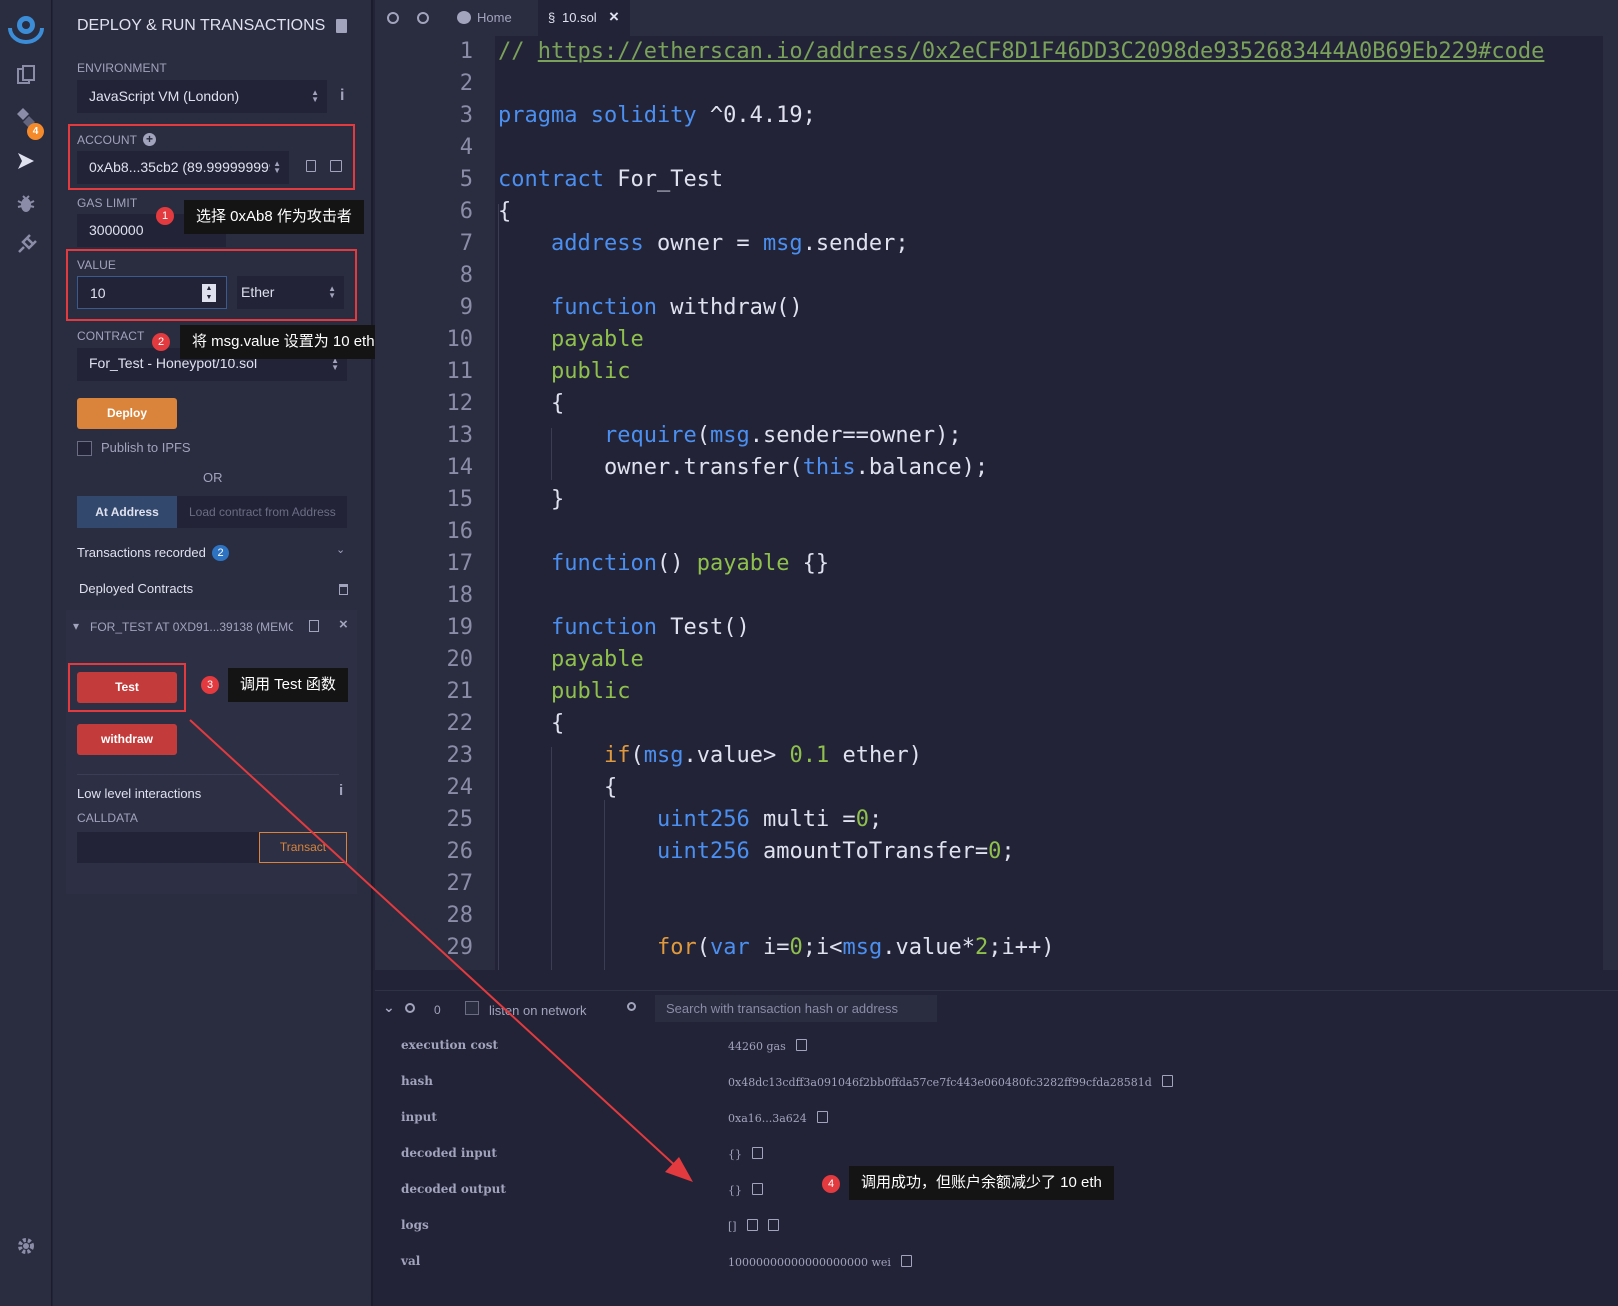 This screenshot has height=1306, width=1618. What do you see at coordinates (981, 1183) in the screenshot?
I see `annotation-4-callout: 调用成功，但账户余额减少了 10 eth` at bounding box center [981, 1183].